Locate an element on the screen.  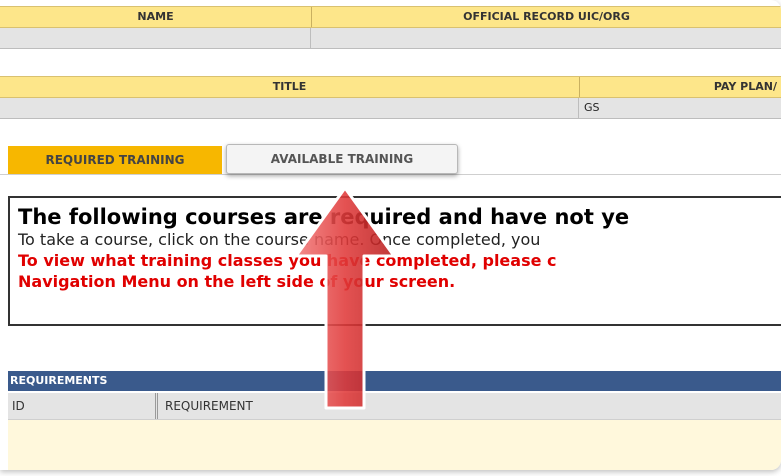
title-payplan-header: TITLE PAY PLAN/ is located at coordinates (390, 87).